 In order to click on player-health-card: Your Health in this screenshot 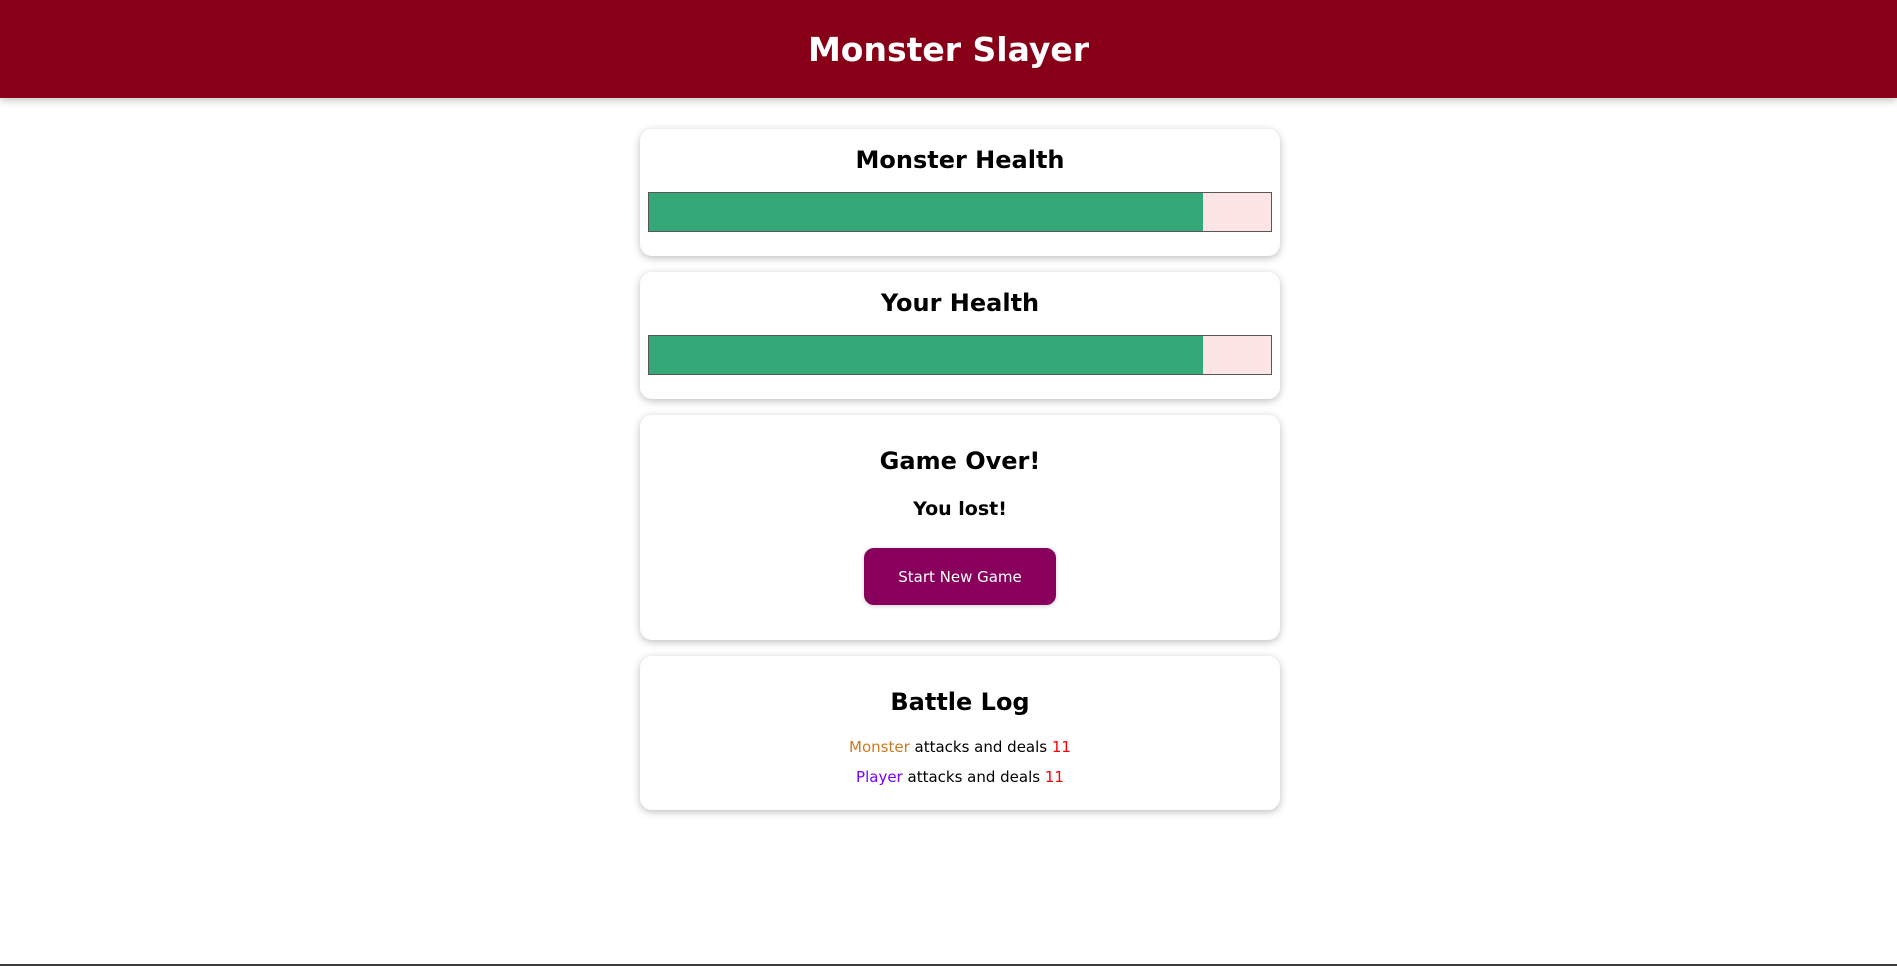, I will do `click(960, 335)`.